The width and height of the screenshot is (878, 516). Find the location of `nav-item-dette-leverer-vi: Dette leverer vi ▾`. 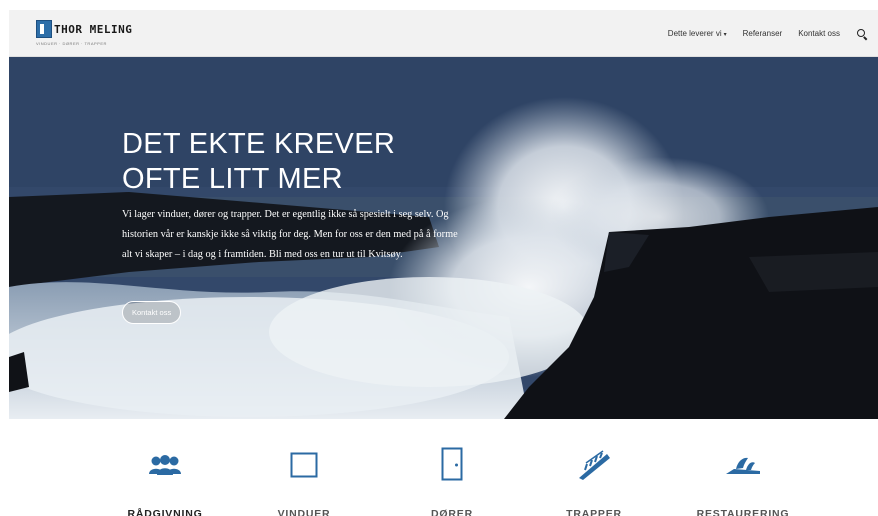

nav-item-dette-leverer-vi: Dette leverer vi ▾ is located at coordinates (697, 33).